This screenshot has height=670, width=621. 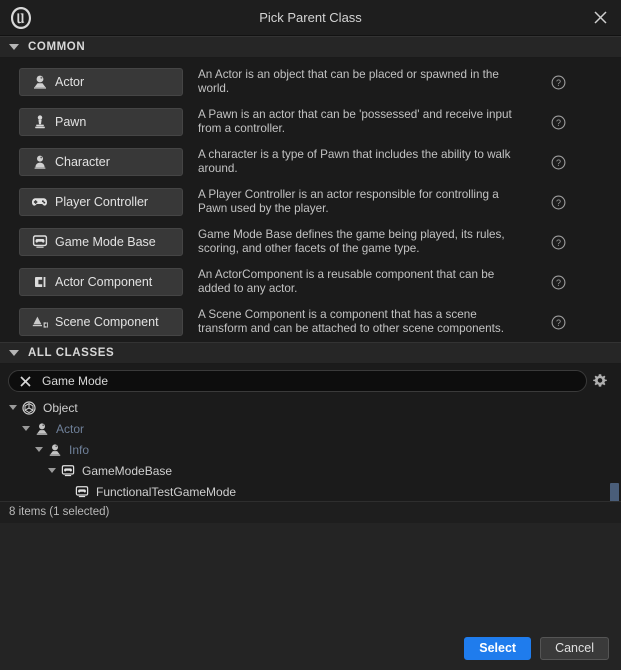 I want to click on title-bar: Pick Parent Class, so click(x=310, y=18).